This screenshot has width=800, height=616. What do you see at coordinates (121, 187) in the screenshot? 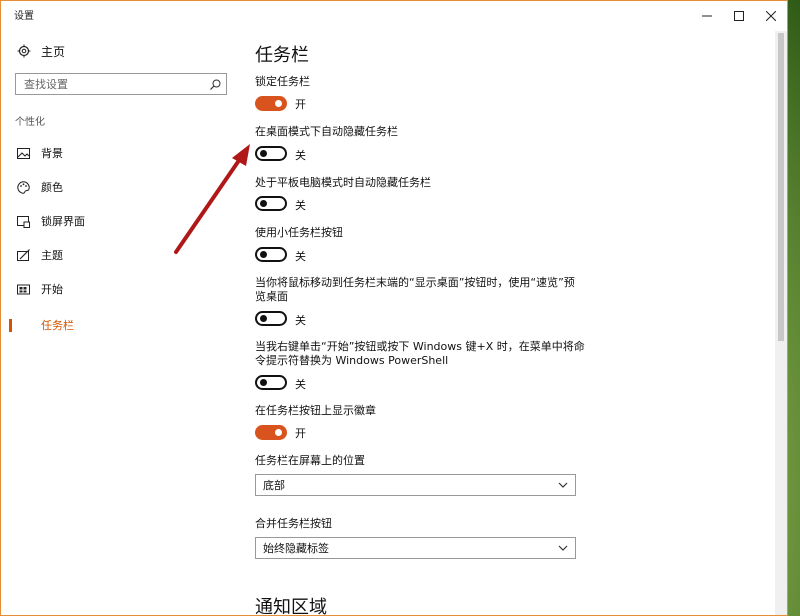
I see `sidebar-item-colors: 颜色` at bounding box center [121, 187].